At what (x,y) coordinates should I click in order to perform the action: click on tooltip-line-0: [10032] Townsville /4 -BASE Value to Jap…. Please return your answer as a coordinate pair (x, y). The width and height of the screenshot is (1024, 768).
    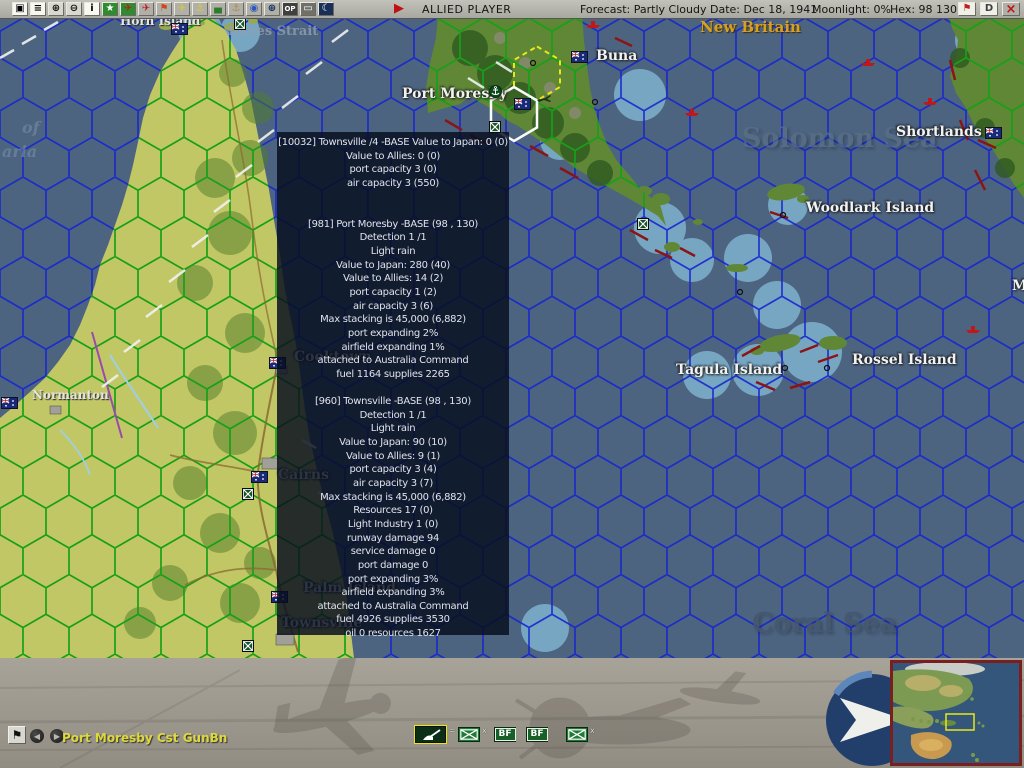
    Looking at the image, I should click on (393, 142).